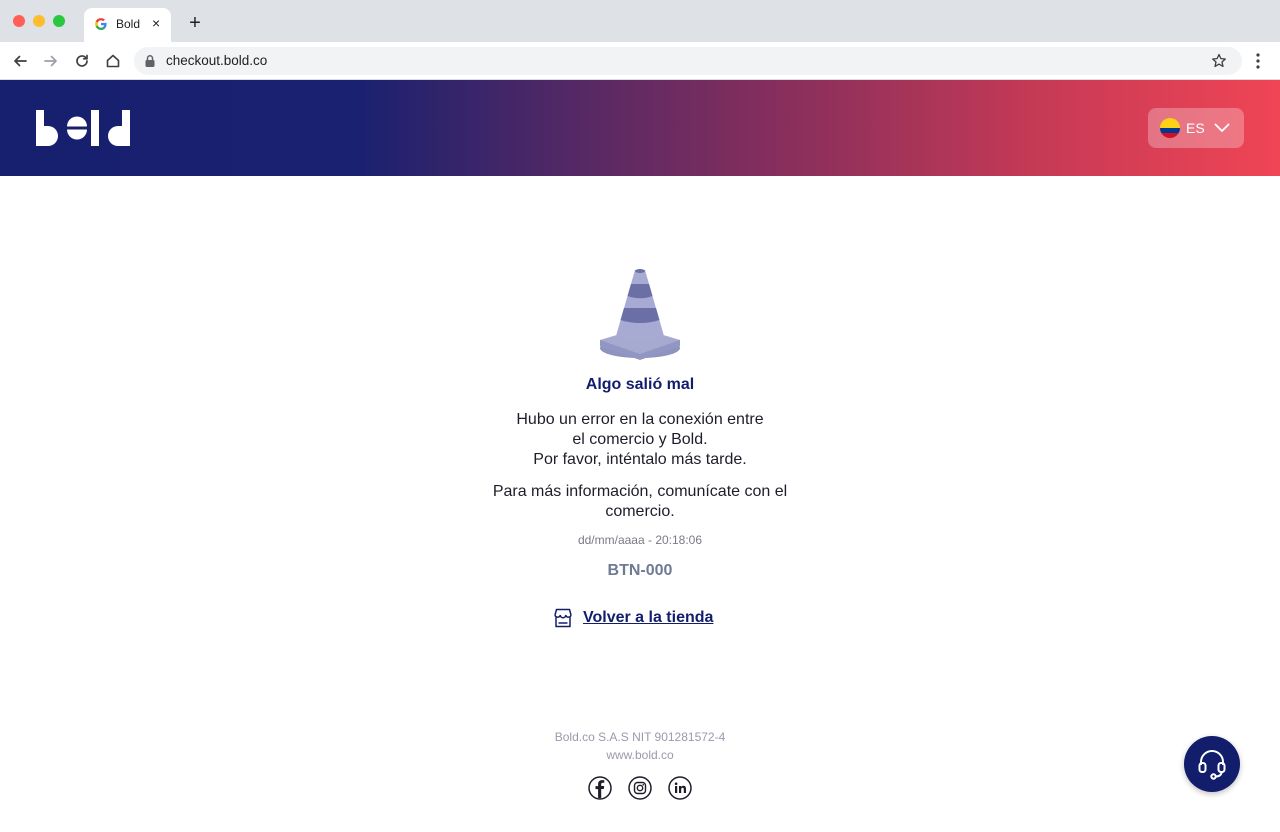 This screenshot has width=1280, height=832. I want to click on google-favicon-icon, so click(101, 24).